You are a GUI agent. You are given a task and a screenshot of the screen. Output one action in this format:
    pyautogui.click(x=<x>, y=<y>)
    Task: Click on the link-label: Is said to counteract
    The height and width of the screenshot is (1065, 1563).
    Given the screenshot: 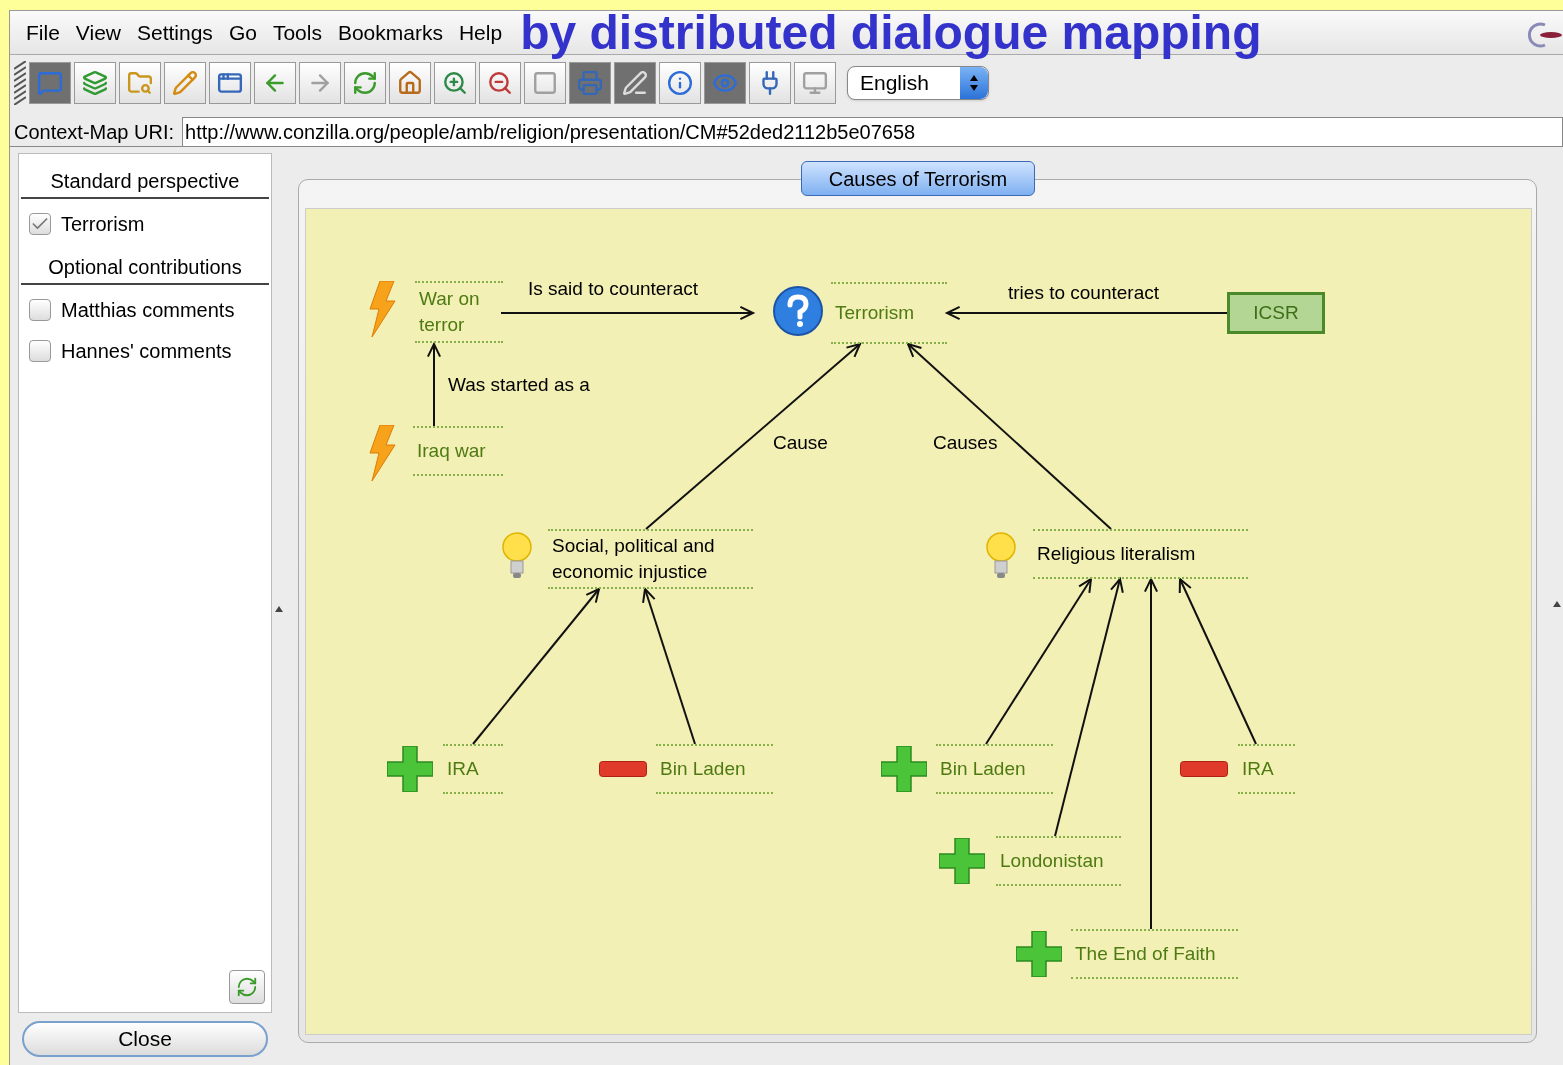 What is the action you would take?
    pyautogui.click(x=613, y=289)
    